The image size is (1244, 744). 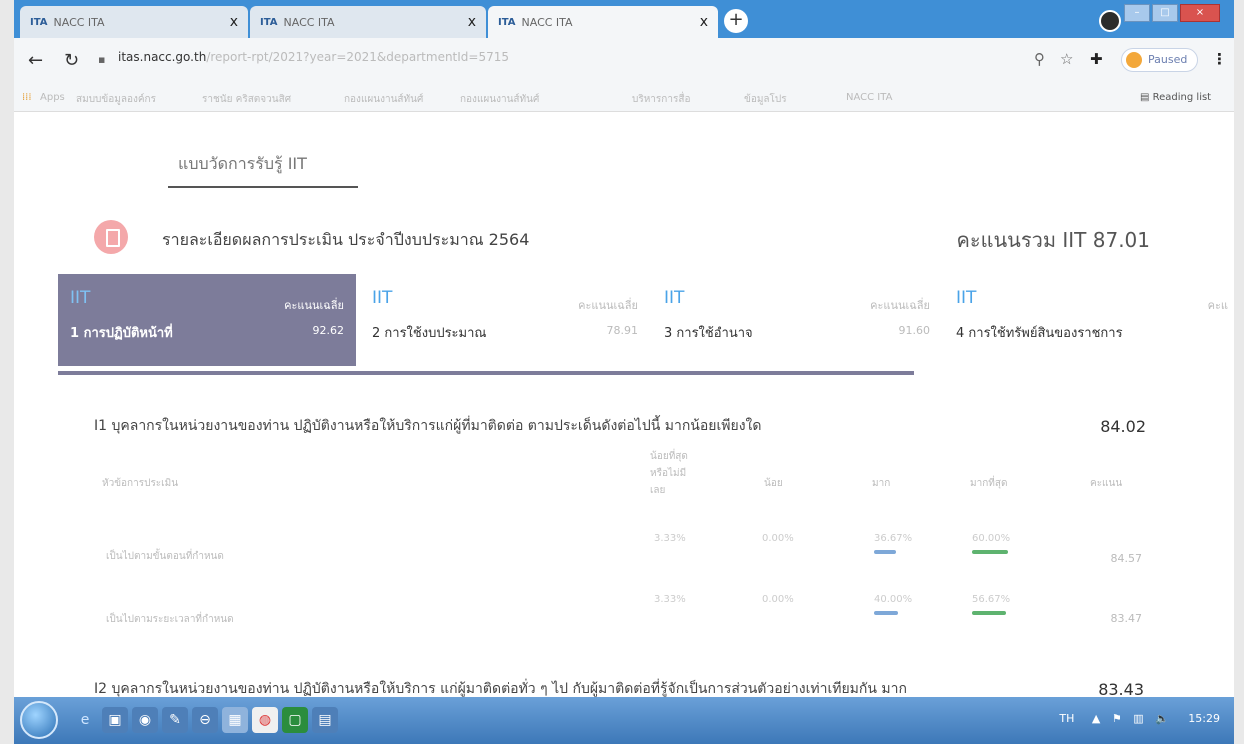 What do you see at coordinates (71, 60) in the screenshot?
I see `reload-icon: ↻` at bounding box center [71, 60].